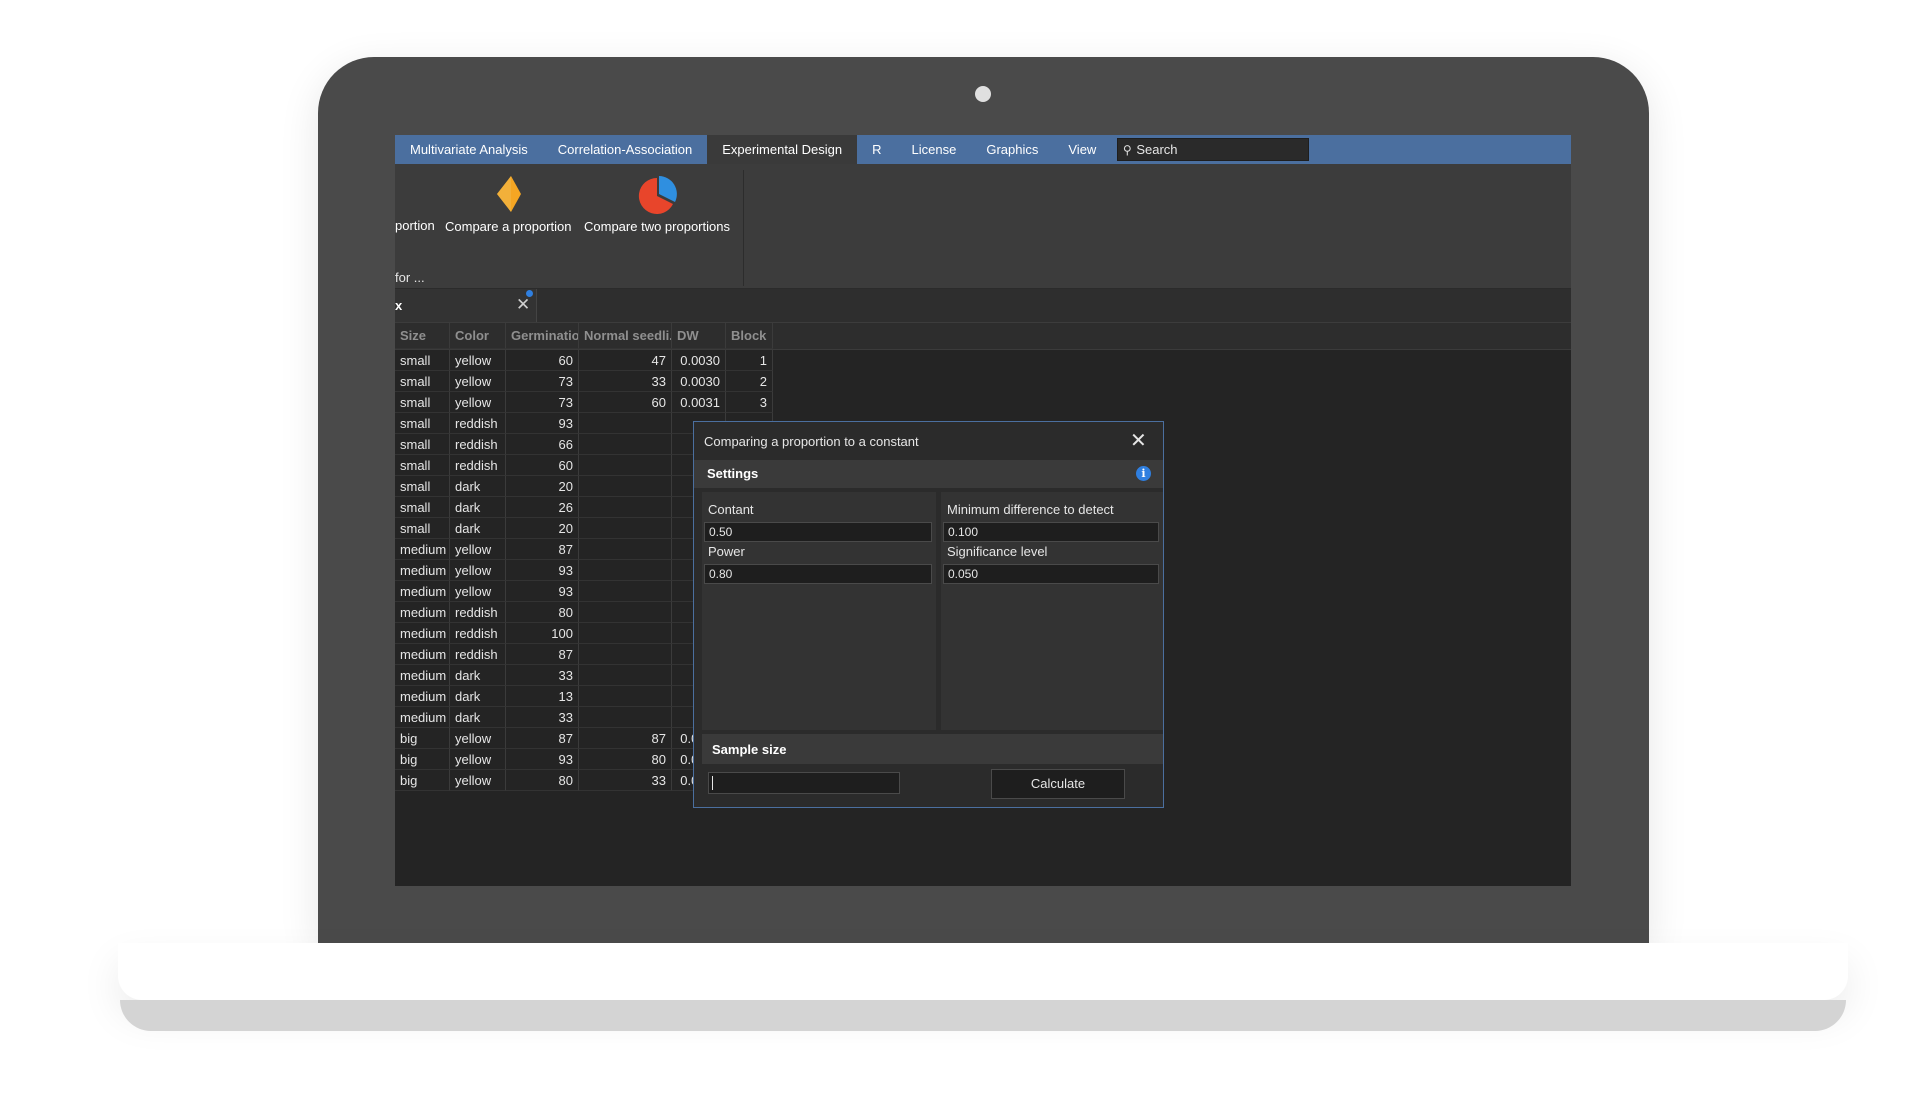 The image size is (1920, 1105). I want to click on document-tab: x ✕, so click(466, 305).